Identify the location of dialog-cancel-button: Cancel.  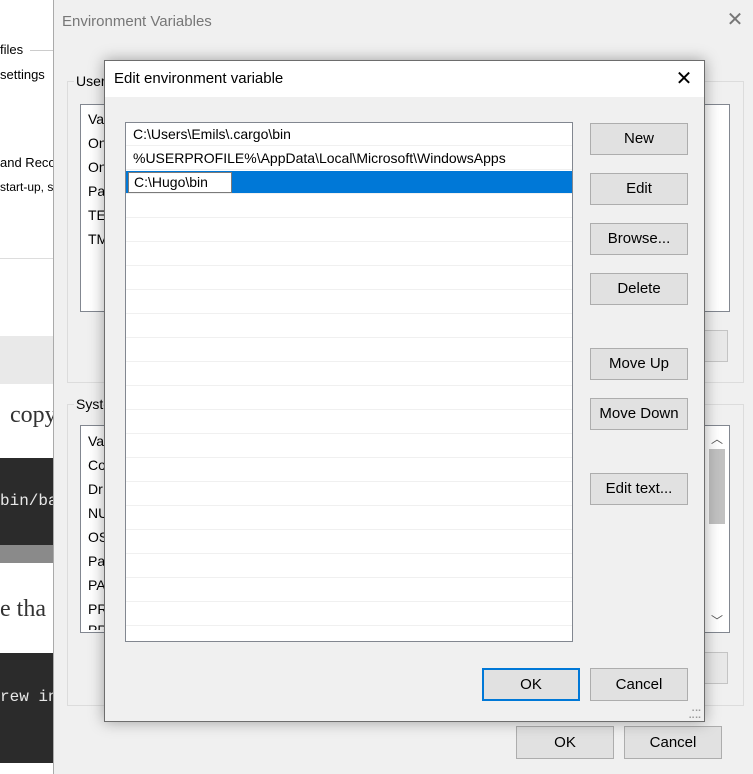
(639, 684).